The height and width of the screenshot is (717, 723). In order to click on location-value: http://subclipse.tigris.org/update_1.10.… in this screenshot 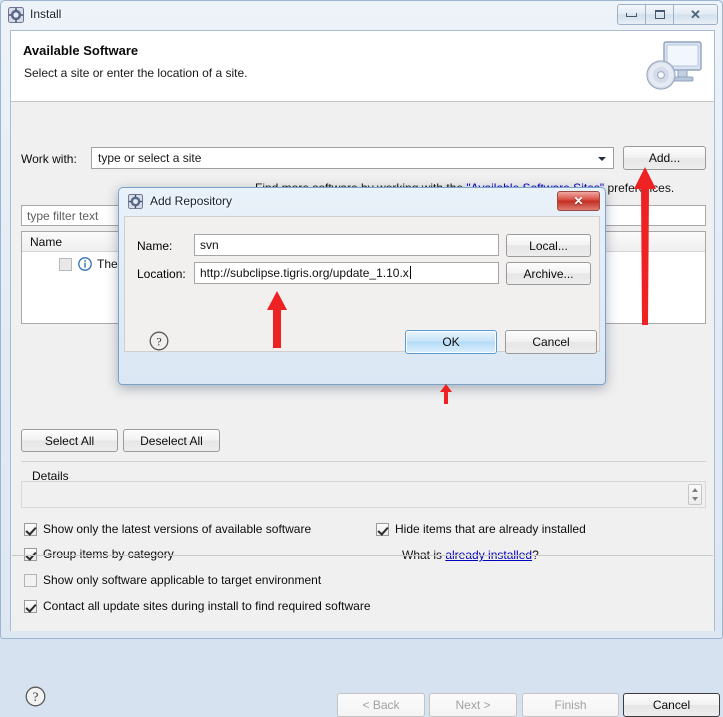, I will do `click(304, 273)`.